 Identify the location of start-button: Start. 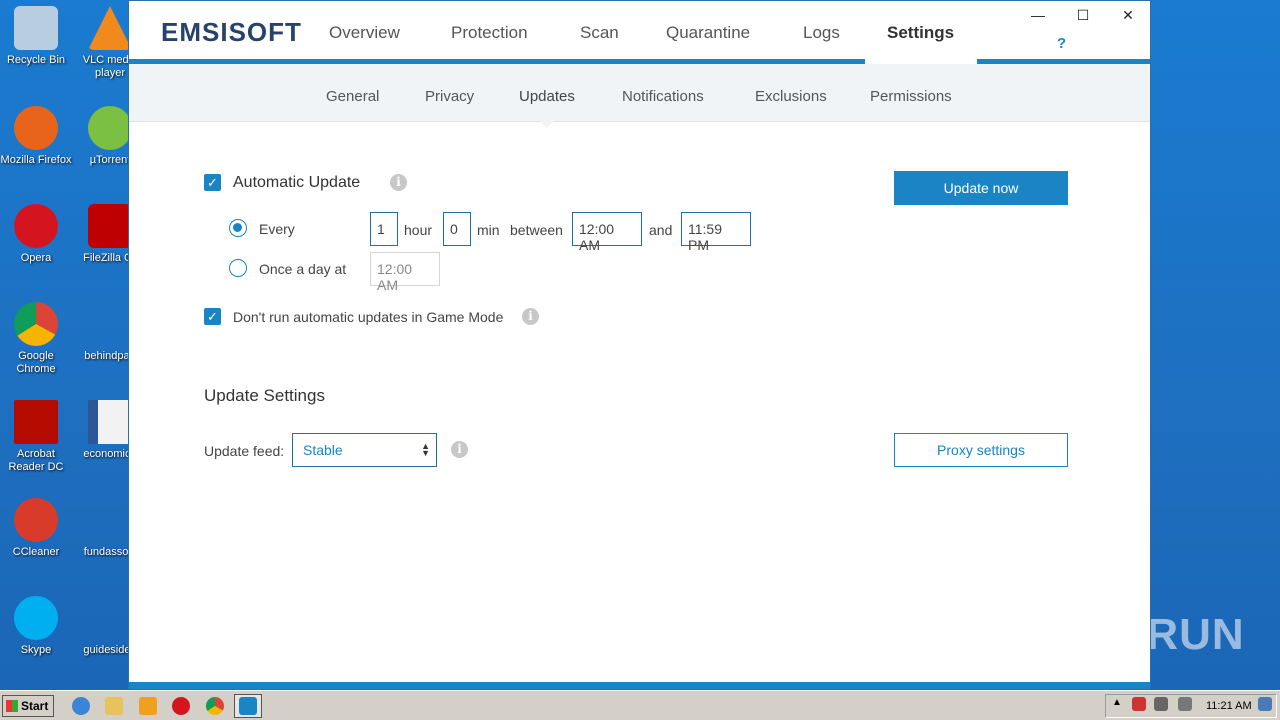
(28, 706).